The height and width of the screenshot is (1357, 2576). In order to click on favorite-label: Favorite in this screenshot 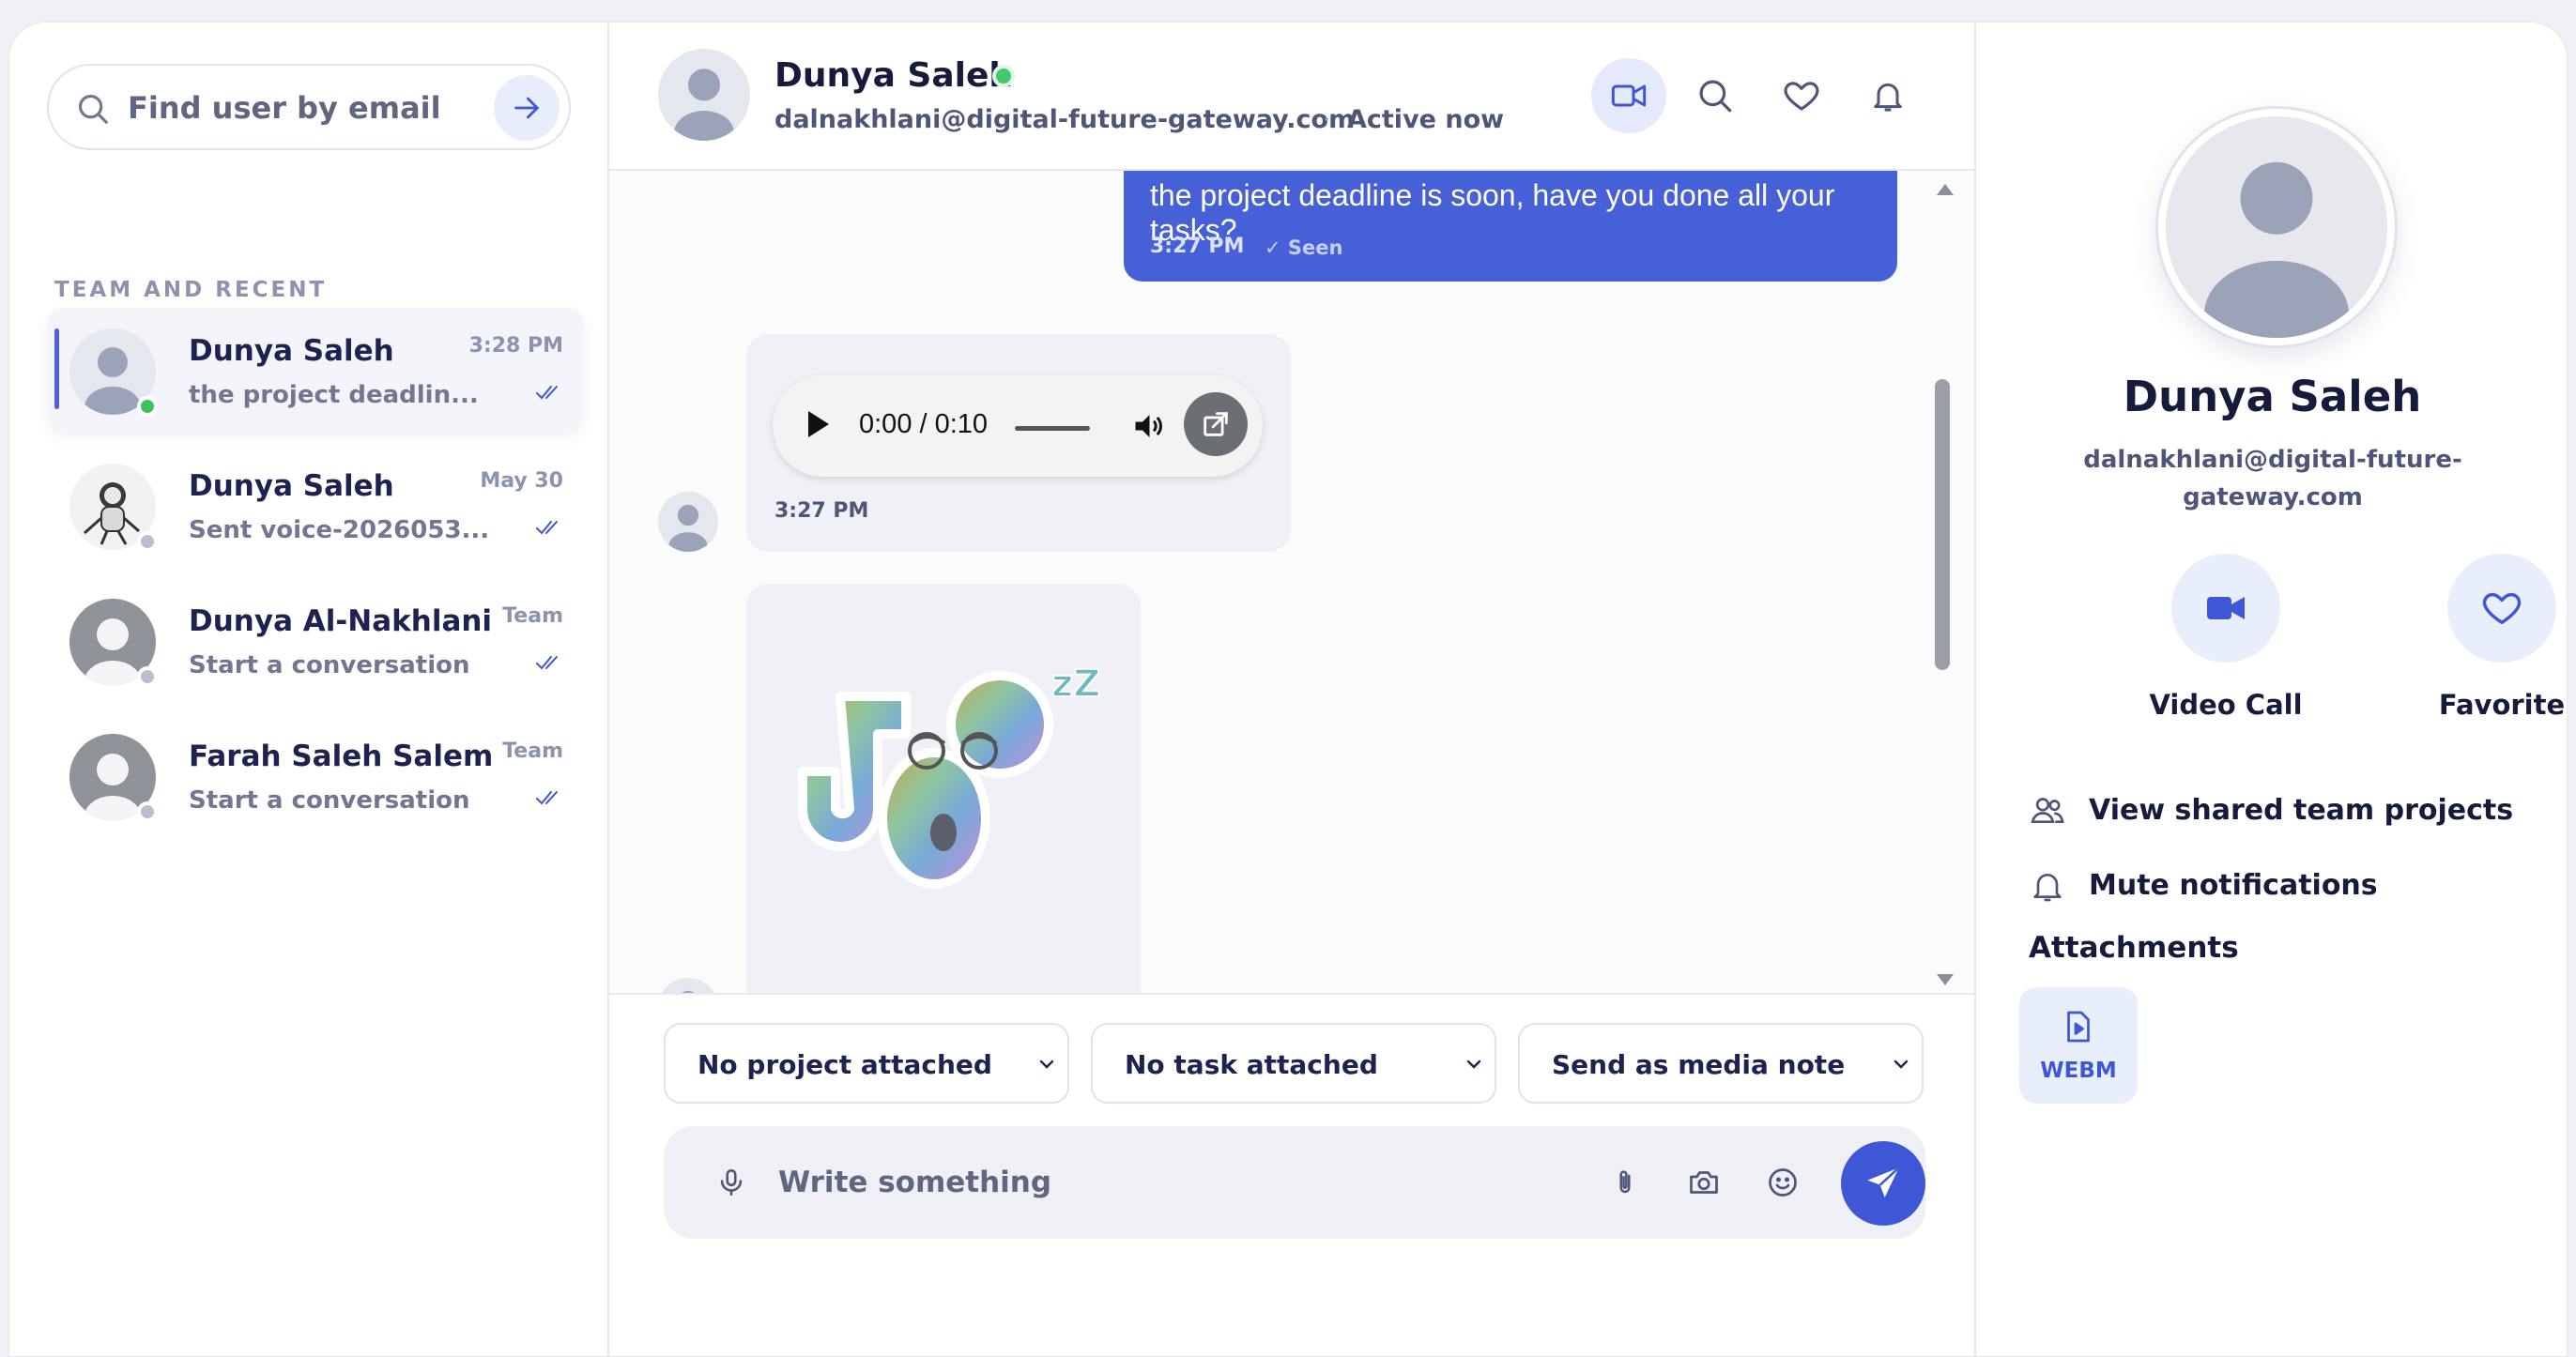, I will do `click(2502, 705)`.